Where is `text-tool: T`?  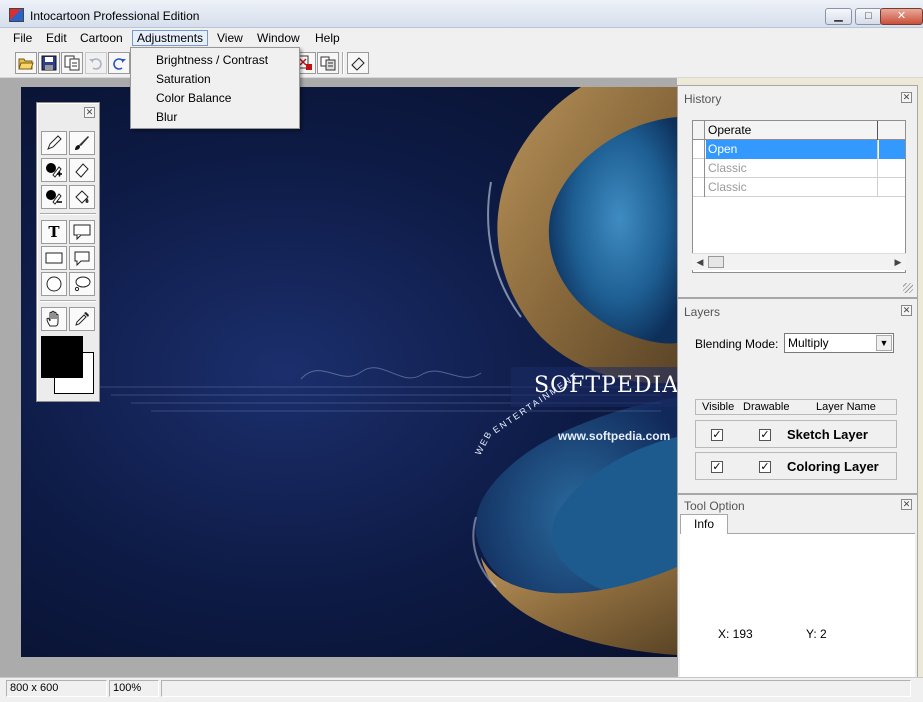
text-tool: T is located at coordinates (54, 232).